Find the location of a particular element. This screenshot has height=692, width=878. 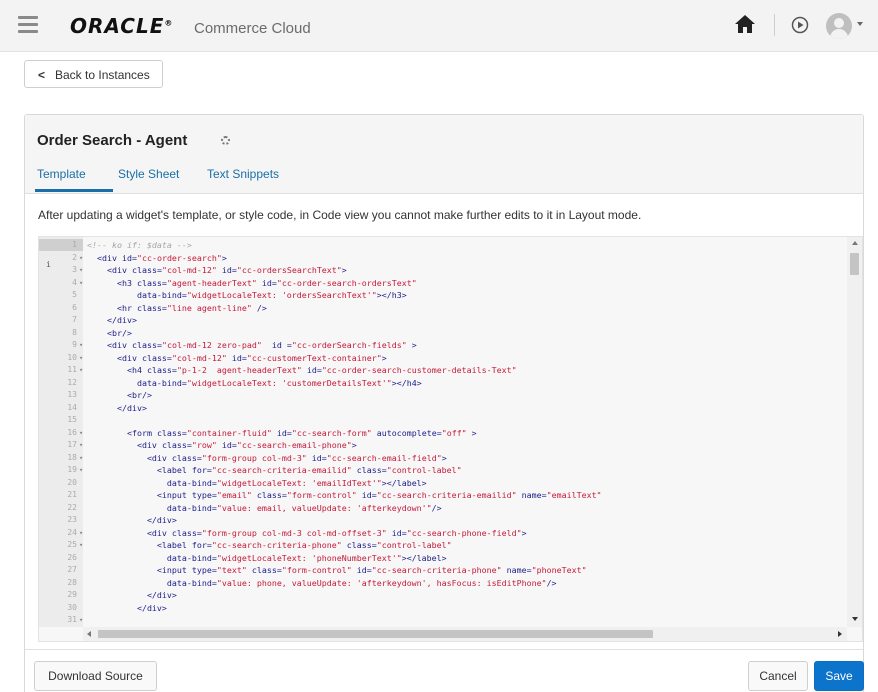

code-token: <label is located at coordinates (139, 545).